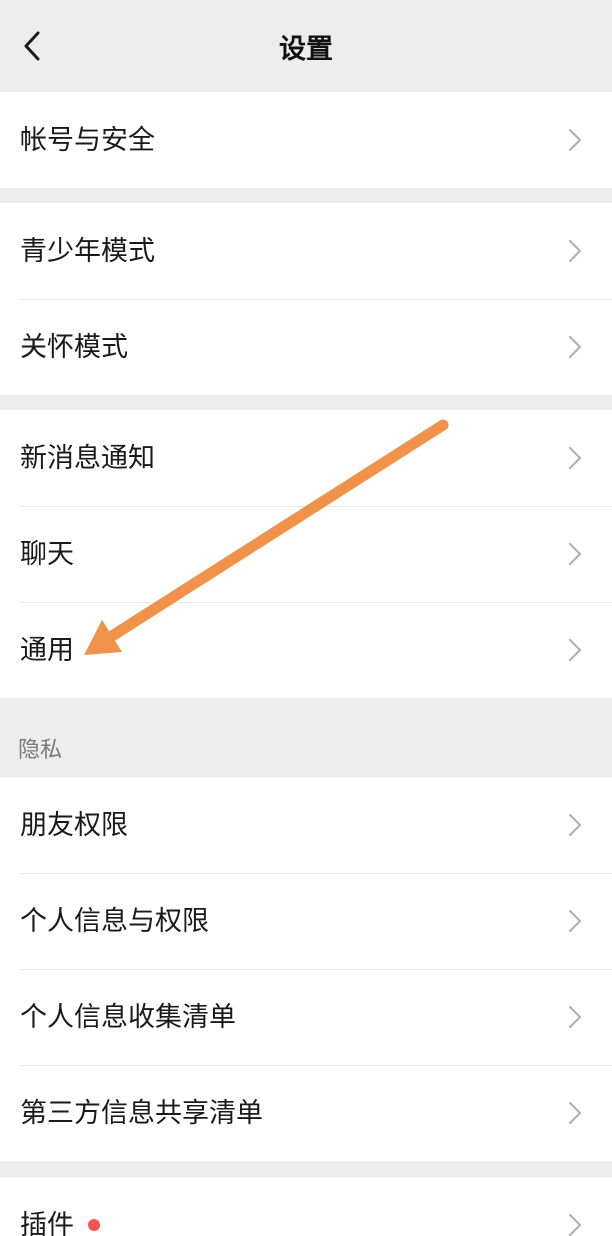  I want to click on row-label: 个人信息收集清单, so click(128, 1017).